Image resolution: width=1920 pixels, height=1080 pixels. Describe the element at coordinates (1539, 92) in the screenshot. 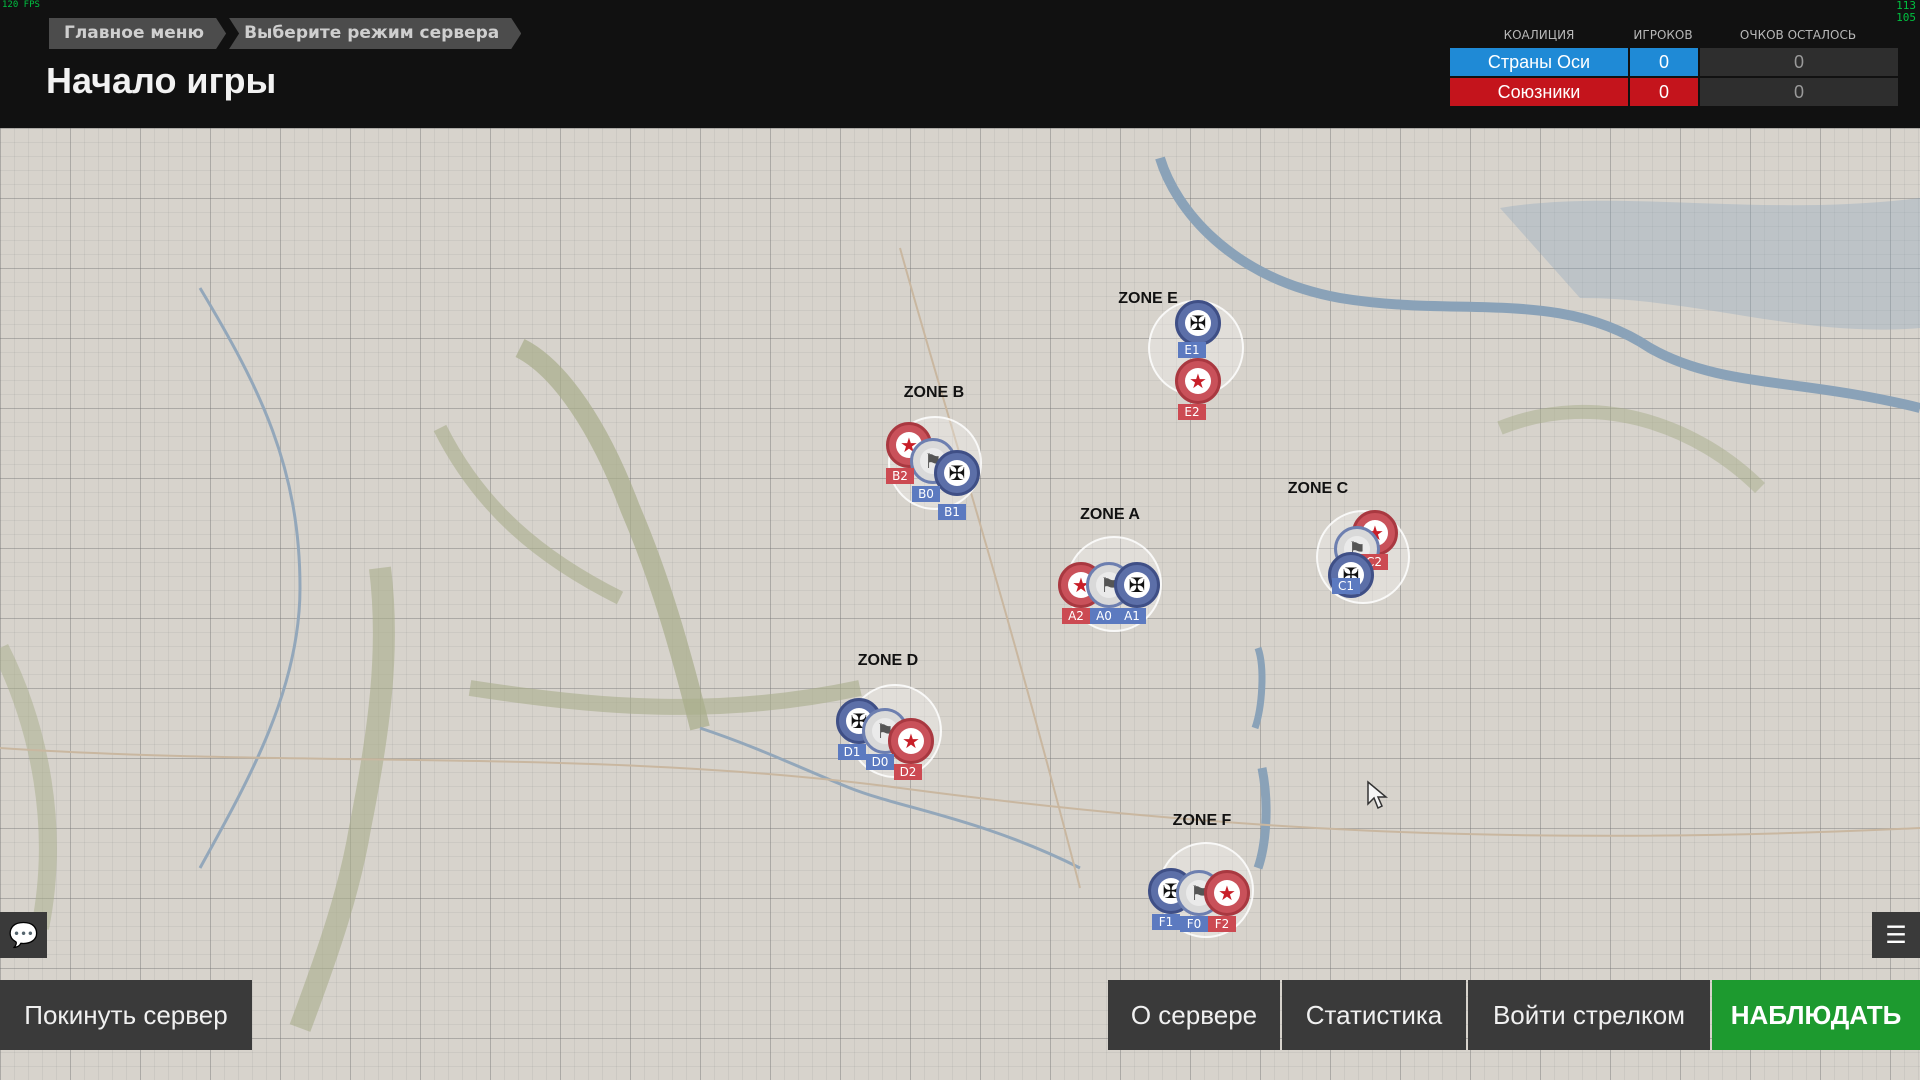

I see `coalition-name: Союзники` at that location.